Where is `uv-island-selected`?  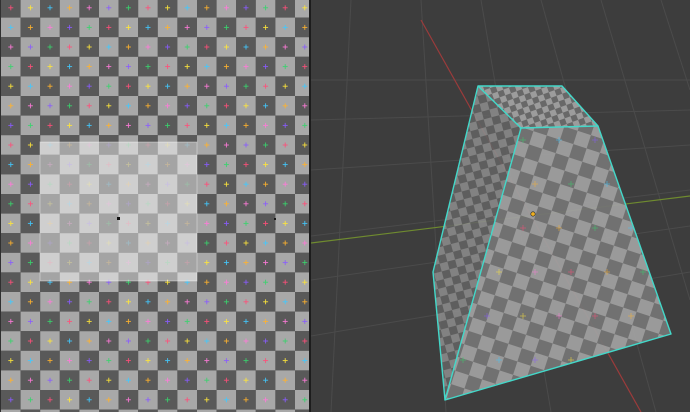 uv-island-selected is located at coordinates (118, 211).